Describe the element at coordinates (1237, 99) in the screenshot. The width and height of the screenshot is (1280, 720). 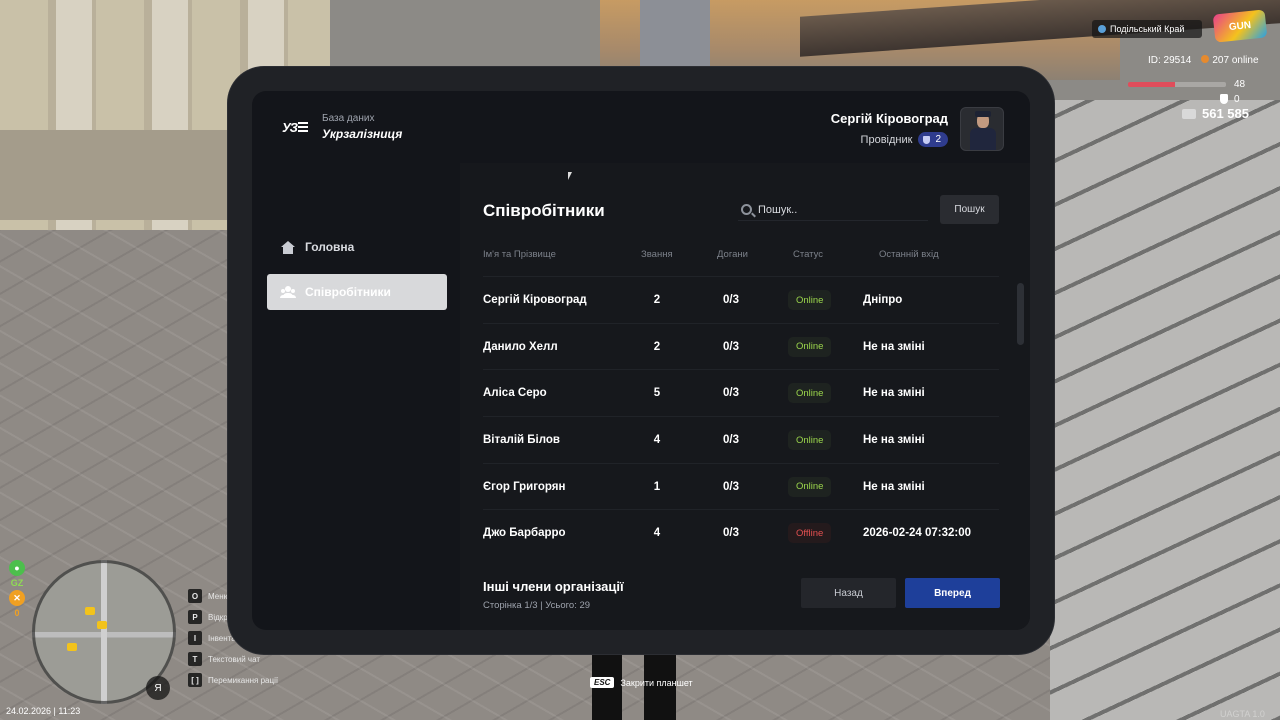
I see `armor-value: 0` at that location.